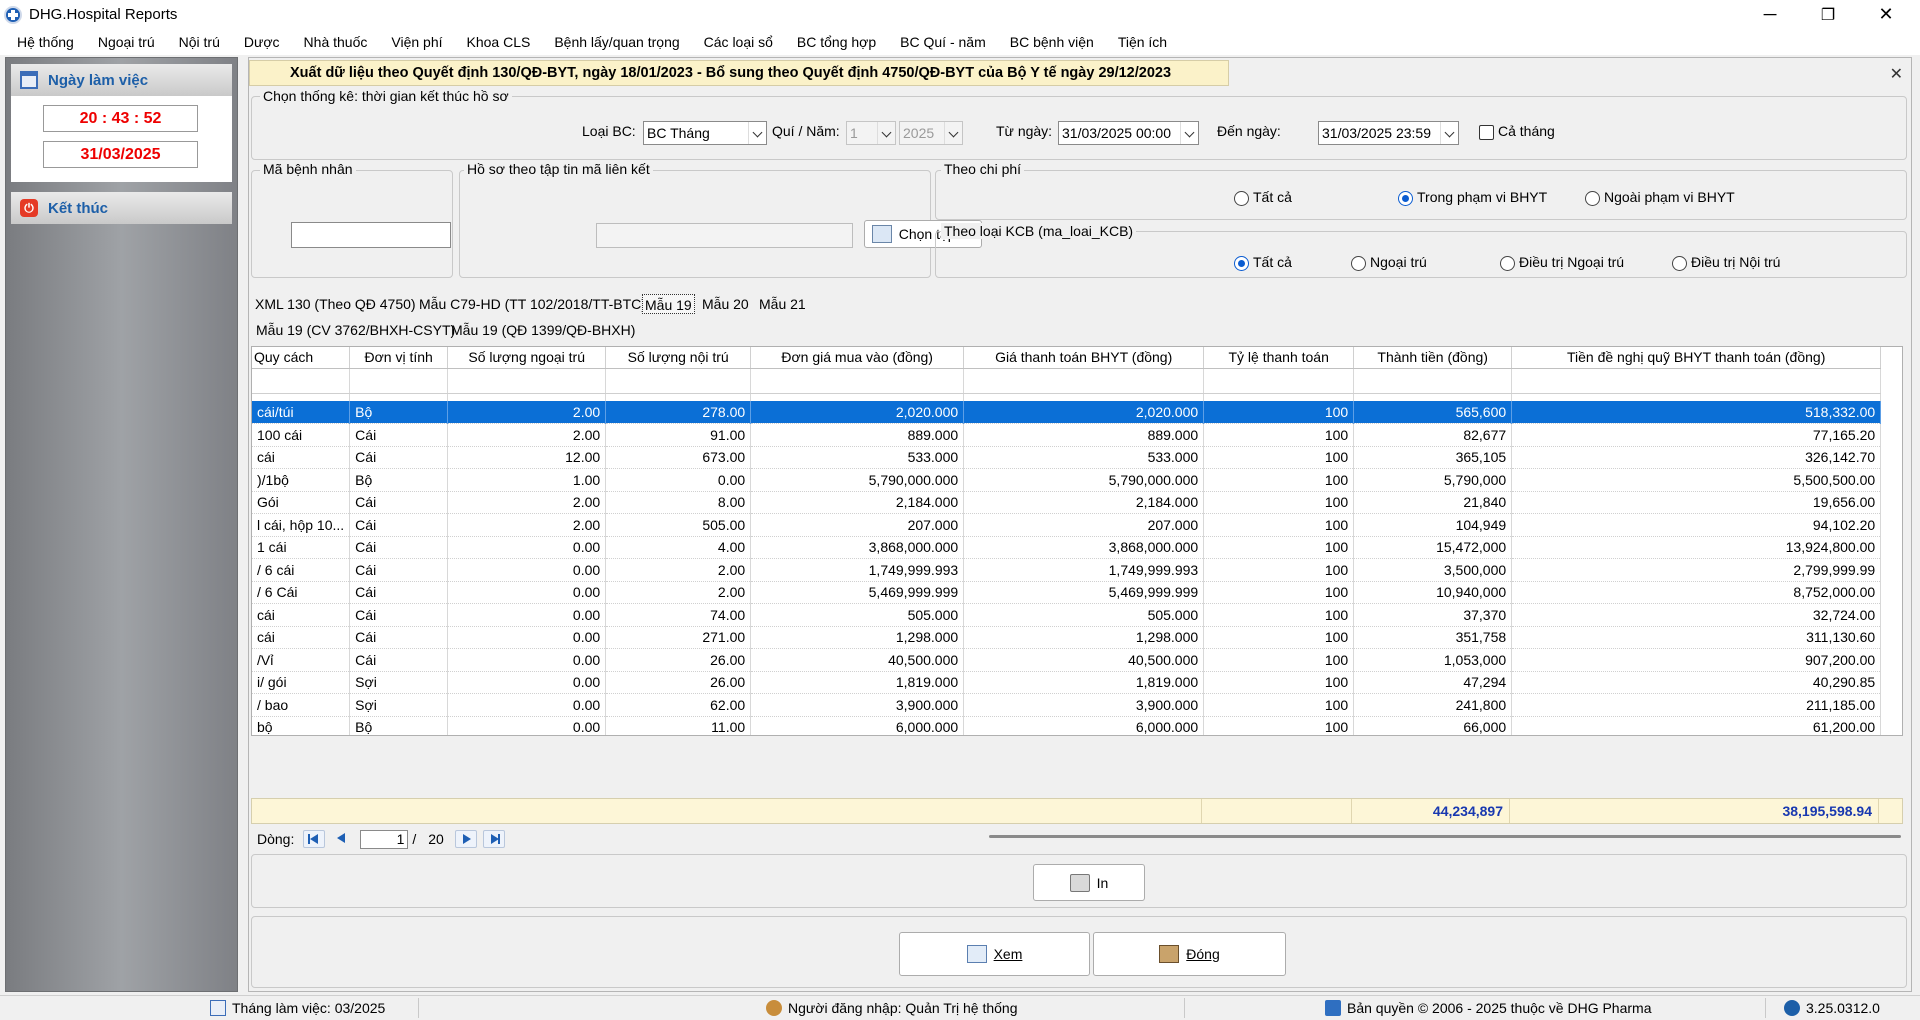  Describe the element at coordinates (836, 42) in the screenshot. I see `menu-bc-tong-hop: BC tổng hợp` at that location.